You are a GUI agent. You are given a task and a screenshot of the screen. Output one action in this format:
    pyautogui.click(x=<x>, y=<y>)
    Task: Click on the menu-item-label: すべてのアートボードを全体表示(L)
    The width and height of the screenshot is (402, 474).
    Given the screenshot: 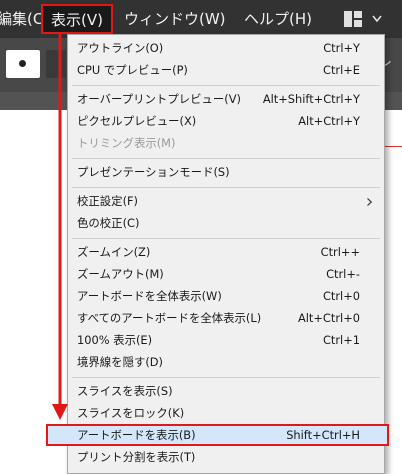 What is the action you would take?
    pyautogui.click(x=169, y=318)
    